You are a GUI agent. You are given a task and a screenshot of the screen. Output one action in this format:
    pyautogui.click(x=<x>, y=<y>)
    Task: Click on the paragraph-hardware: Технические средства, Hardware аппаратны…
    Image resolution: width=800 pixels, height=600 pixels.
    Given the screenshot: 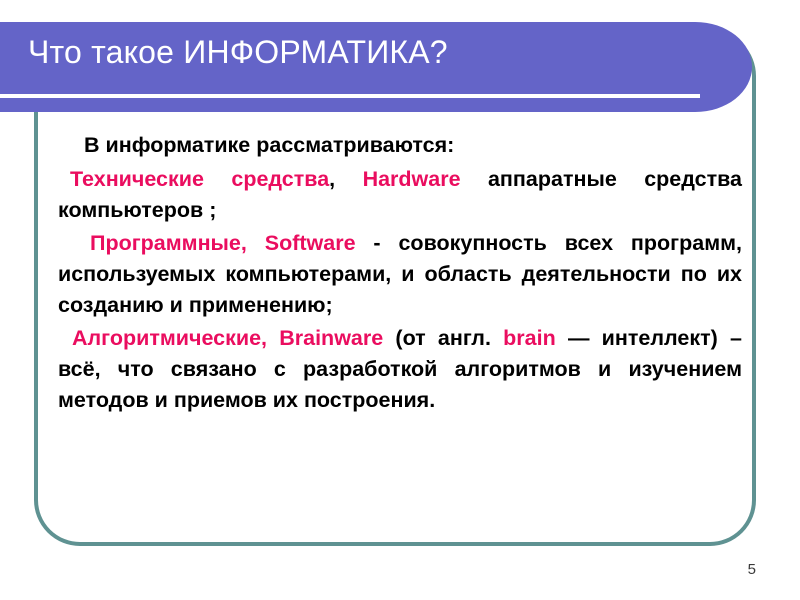 What is the action you would take?
    pyautogui.click(x=400, y=195)
    